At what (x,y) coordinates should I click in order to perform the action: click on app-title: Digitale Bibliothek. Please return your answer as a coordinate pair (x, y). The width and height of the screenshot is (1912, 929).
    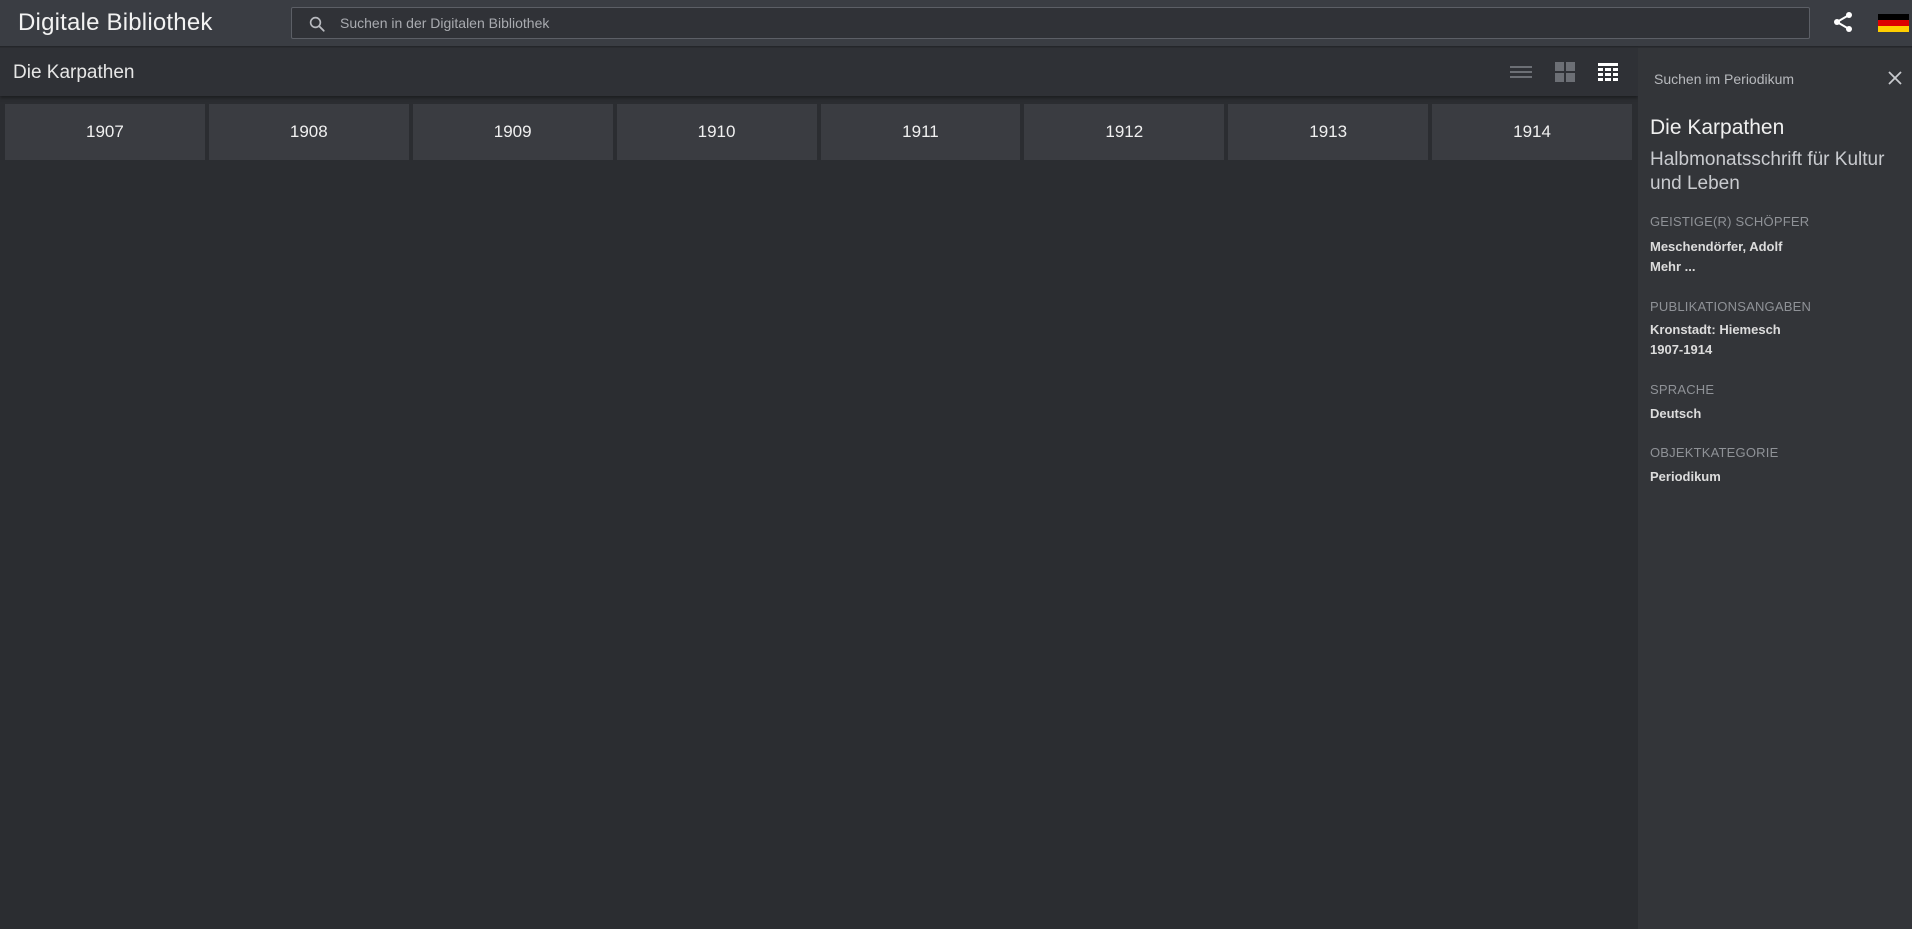
    Looking at the image, I should click on (115, 23).